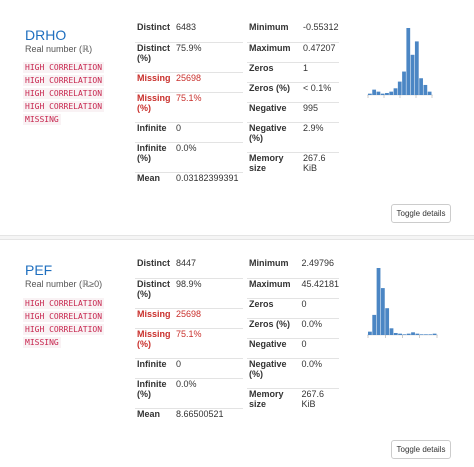 The width and height of the screenshot is (474, 467). What do you see at coordinates (207, 292) in the screenshot?
I see `stat-value: 98.9%` at bounding box center [207, 292].